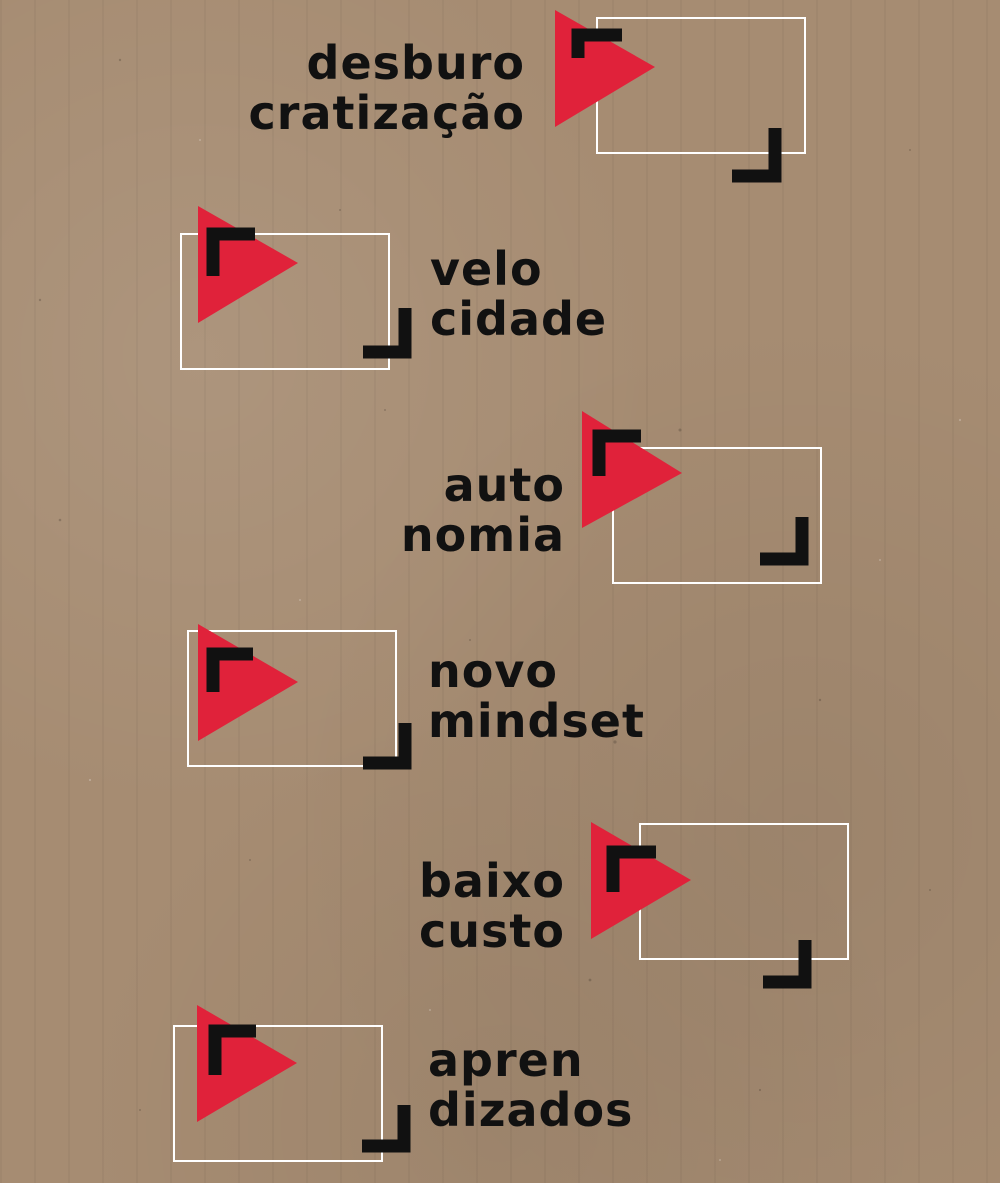 The height and width of the screenshot is (1183, 1000). What do you see at coordinates (504, 485) in the screenshot?
I see `item-label-line1: auto` at bounding box center [504, 485].